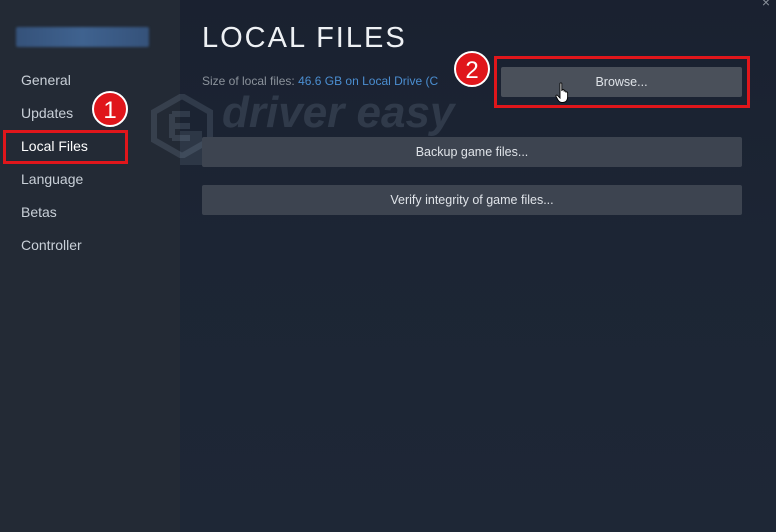 The image size is (776, 532). I want to click on sidebar-item-language: Language, so click(90, 179).